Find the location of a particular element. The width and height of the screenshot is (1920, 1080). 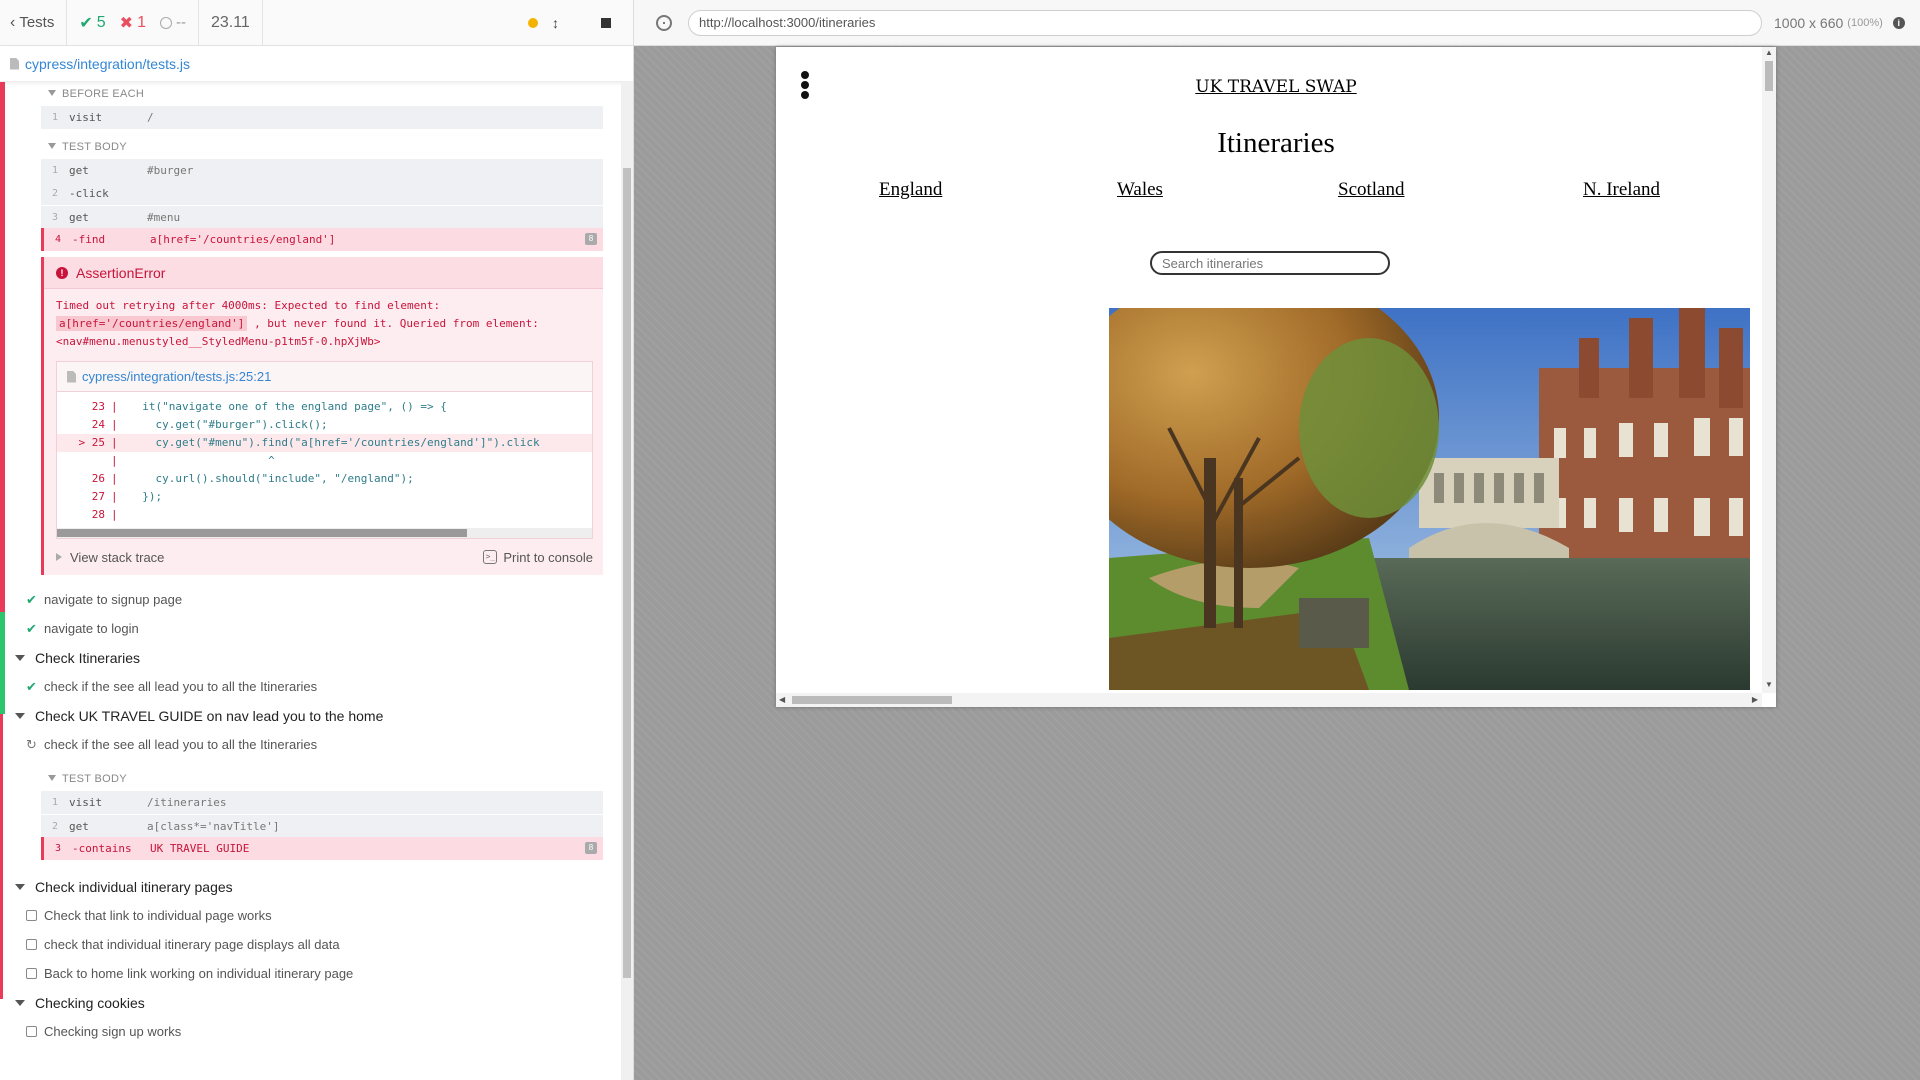

chevron-left-icon: ‹ is located at coordinates (13, 22).